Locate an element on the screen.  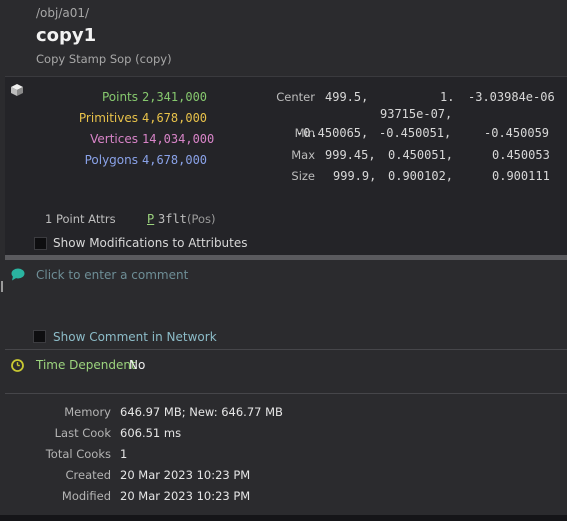
polygons-value: 4,678,000 is located at coordinates (175, 160).